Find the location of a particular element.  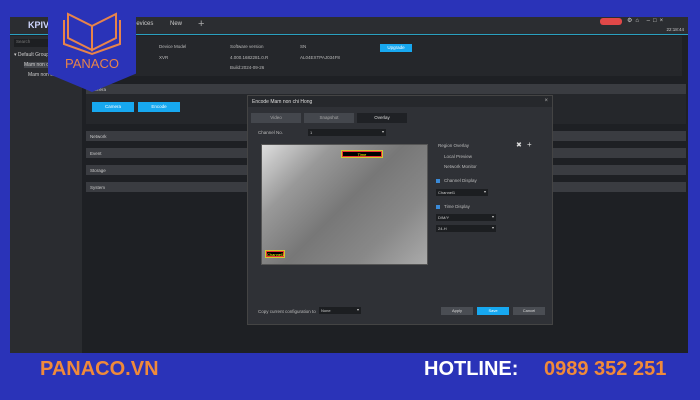

channel-display-checkbox is located at coordinates (438, 181).